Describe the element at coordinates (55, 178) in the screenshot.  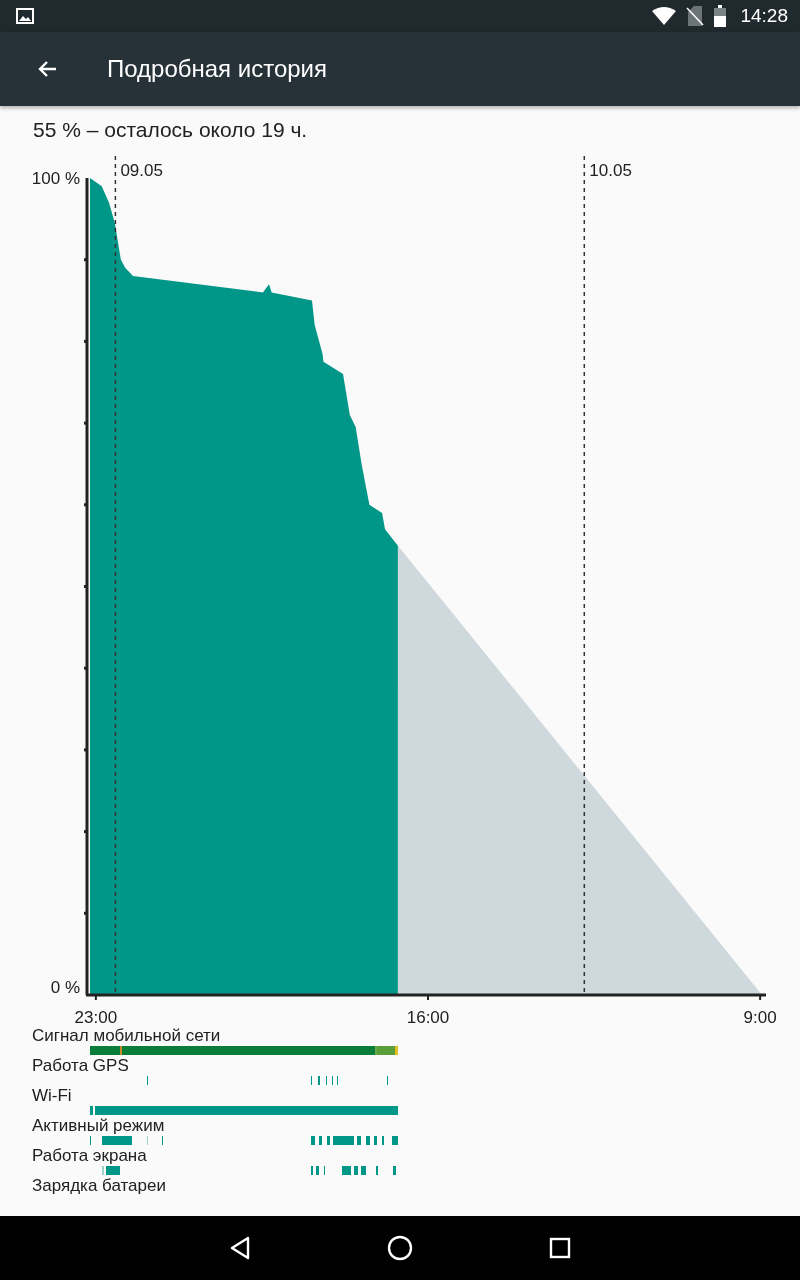
I see `y-axis-label: 100 %` at that location.